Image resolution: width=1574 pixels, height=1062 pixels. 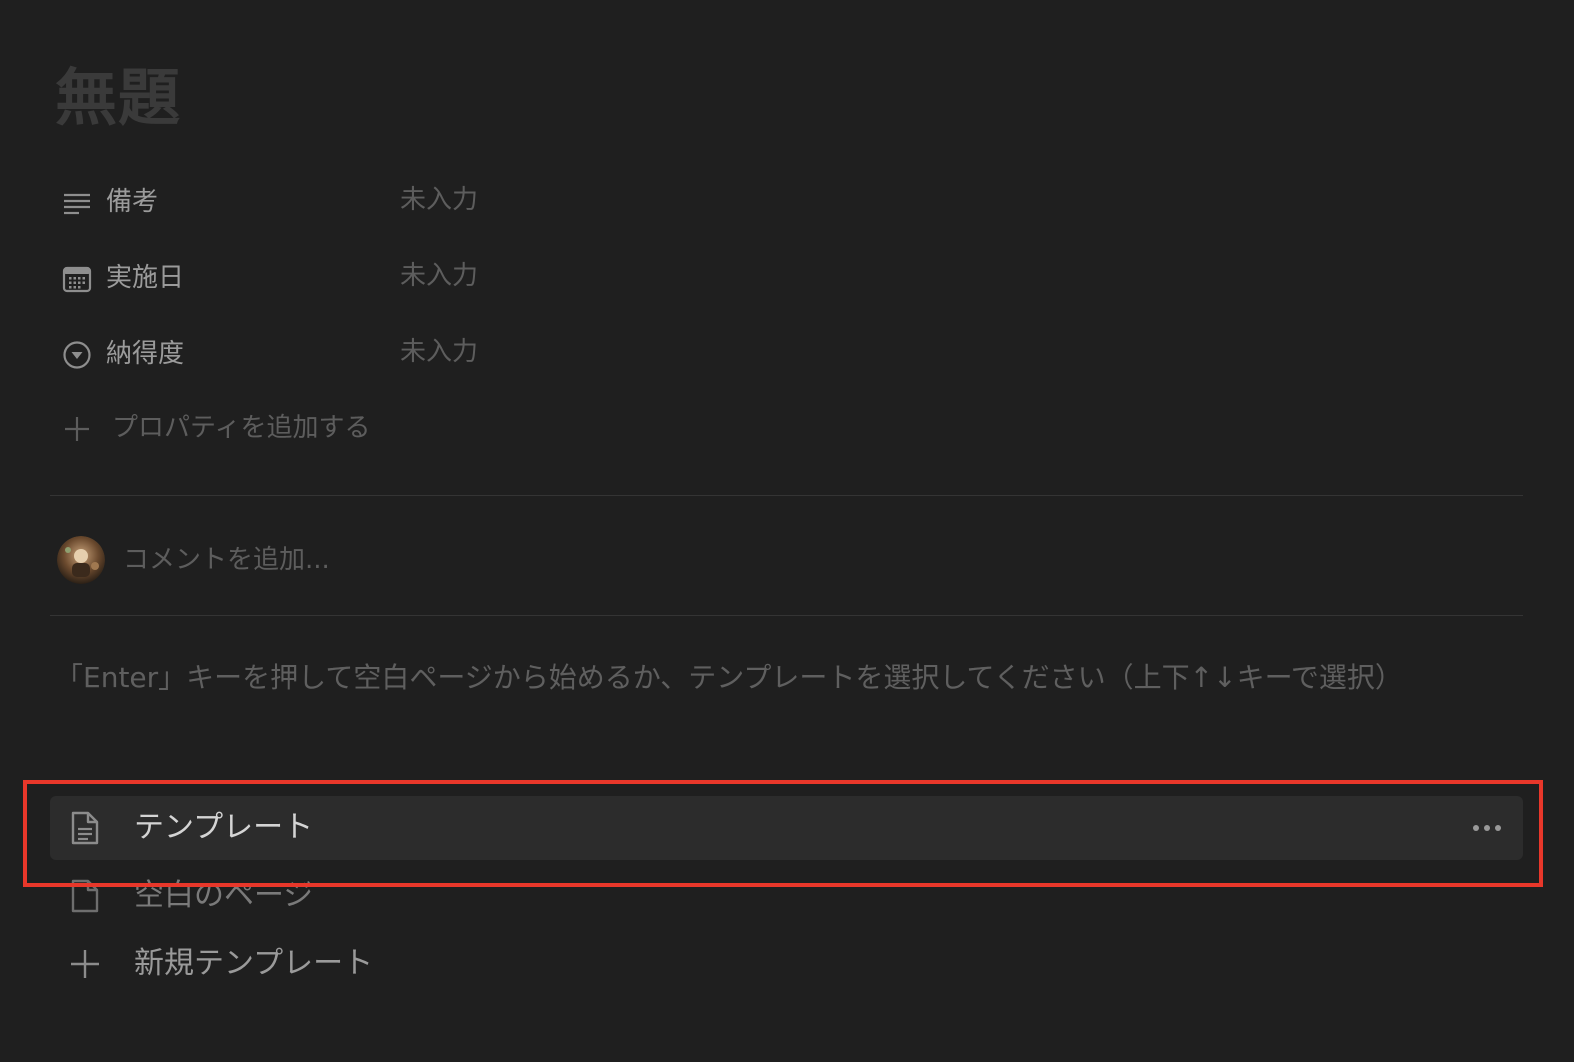 I want to click on add-property-button: プロパティを追加する, so click(x=262, y=428).